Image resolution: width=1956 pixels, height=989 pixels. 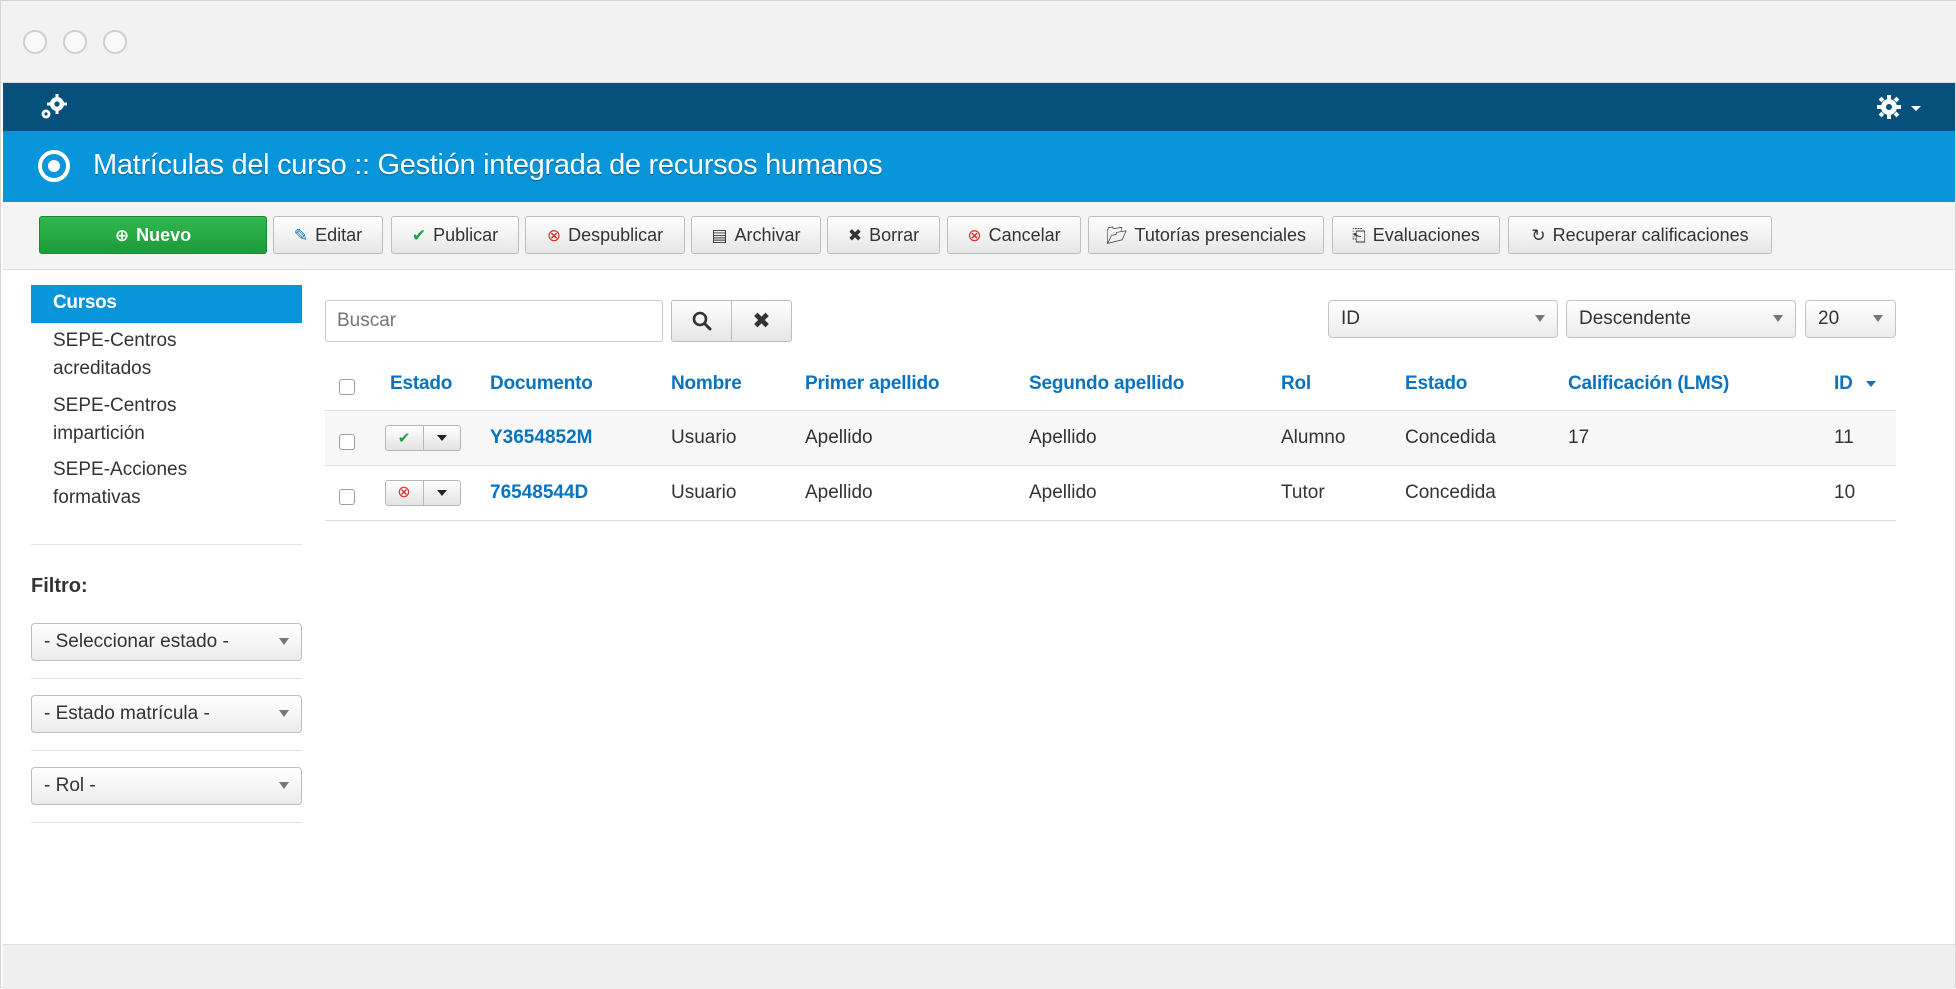 What do you see at coordinates (421, 384) in the screenshot?
I see `column-header-estado: Estado` at bounding box center [421, 384].